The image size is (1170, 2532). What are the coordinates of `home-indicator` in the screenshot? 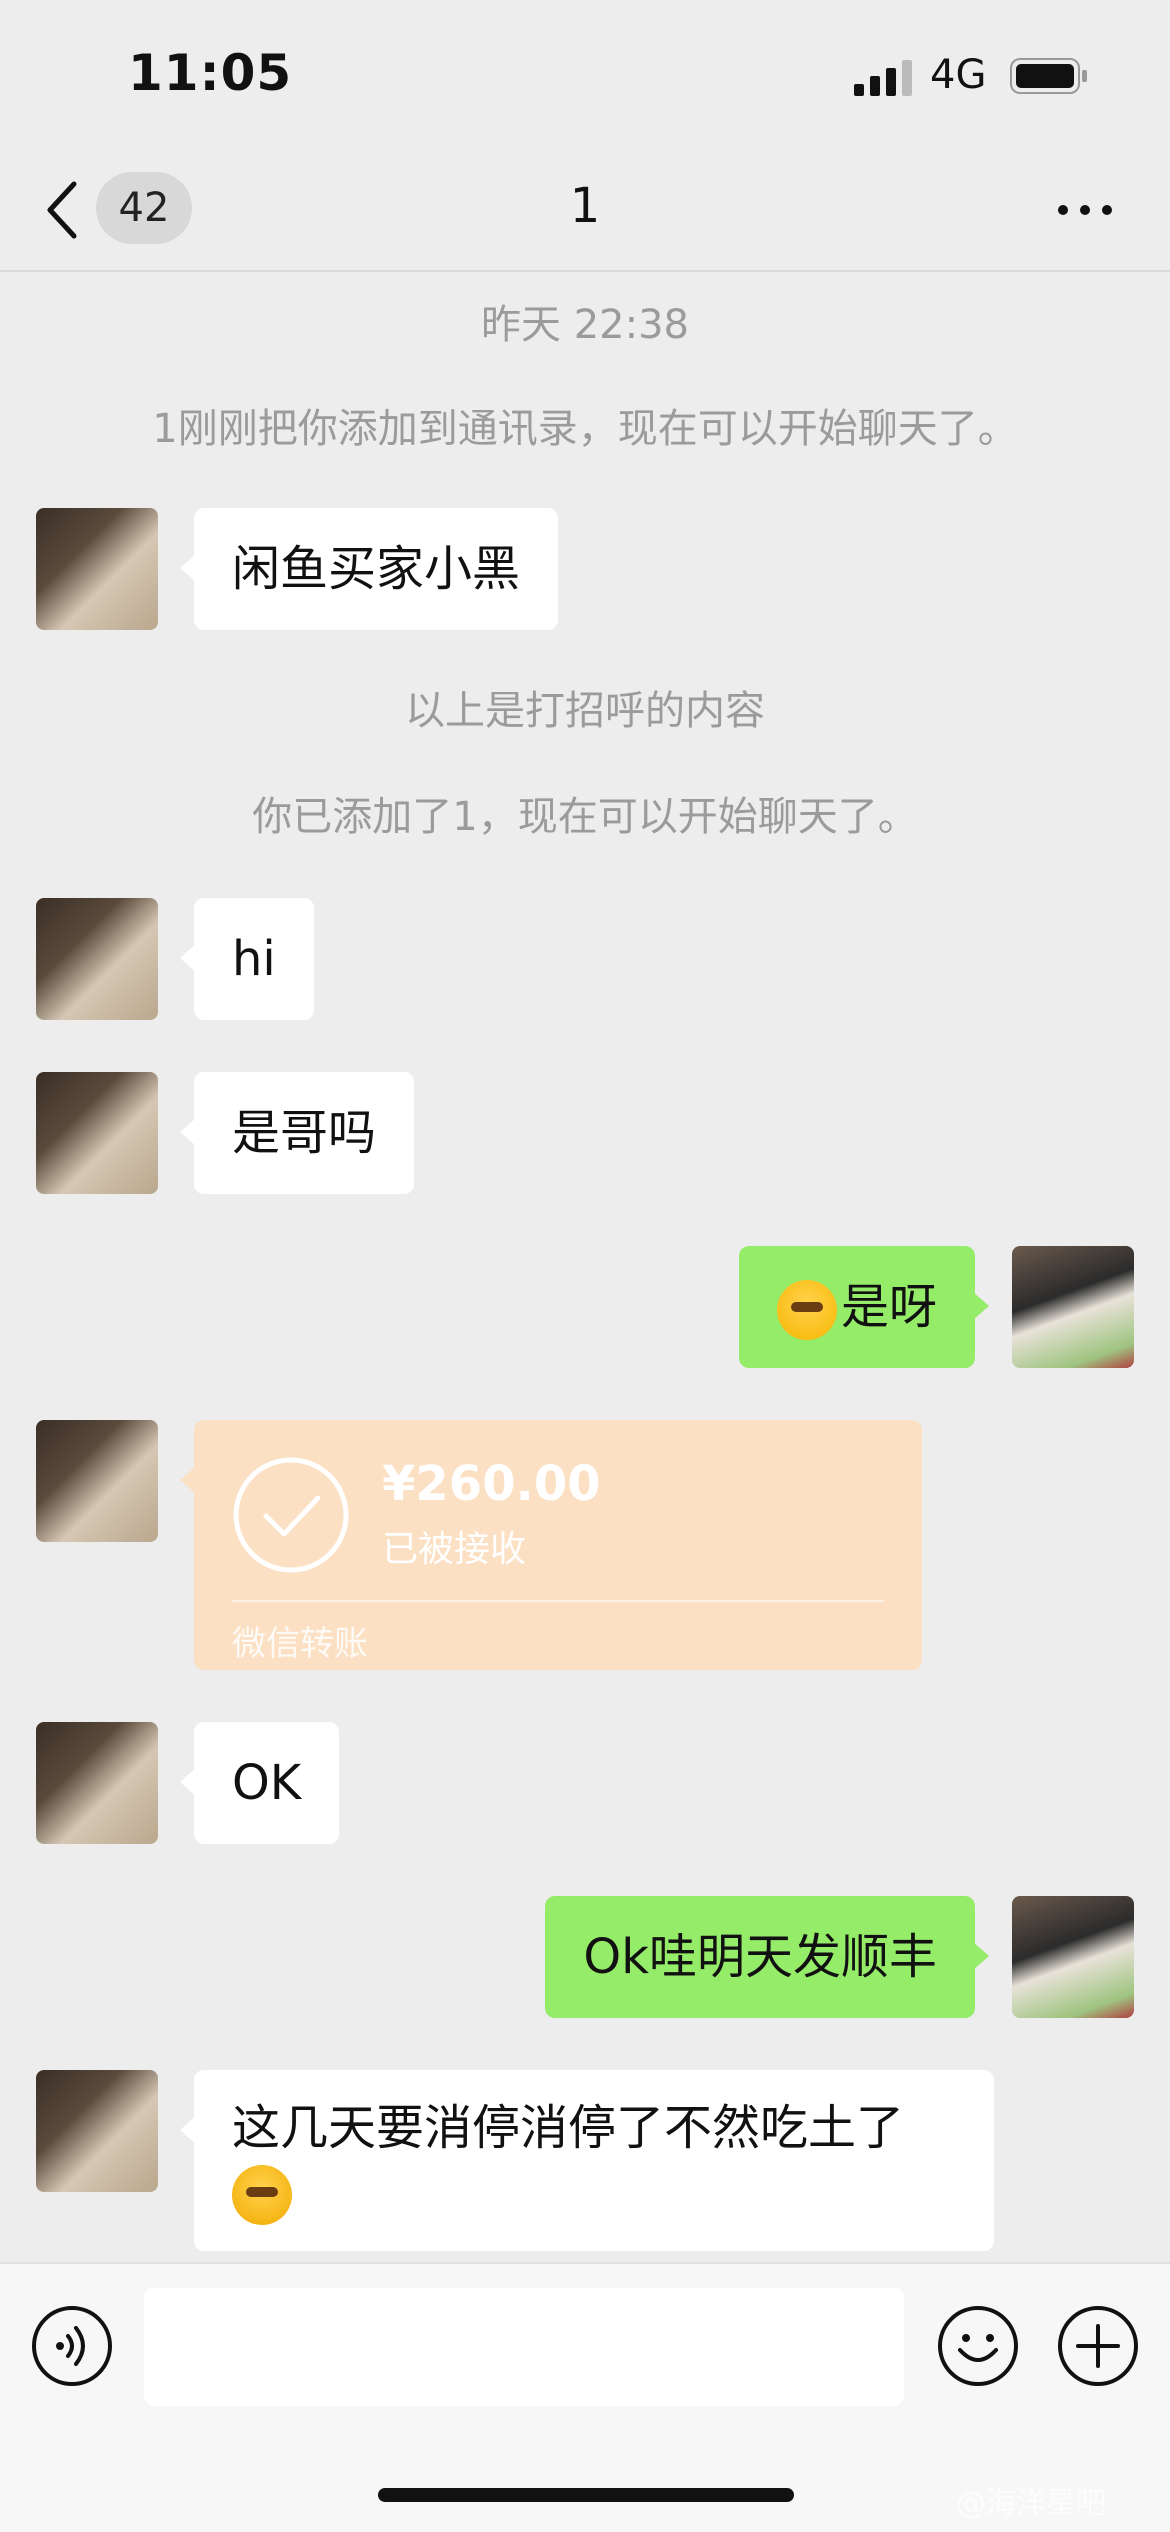 It's located at (586, 2495).